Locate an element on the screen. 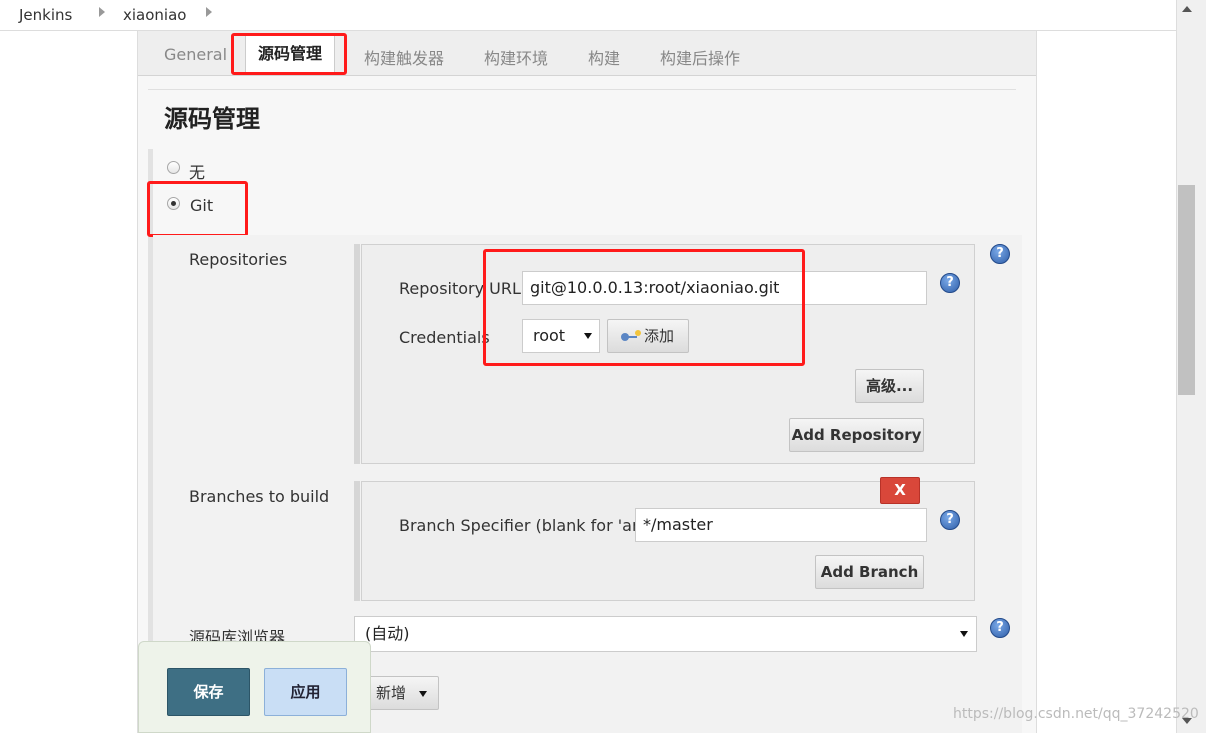  add-credentials-label: 添加 is located at coordinates (659, 336).